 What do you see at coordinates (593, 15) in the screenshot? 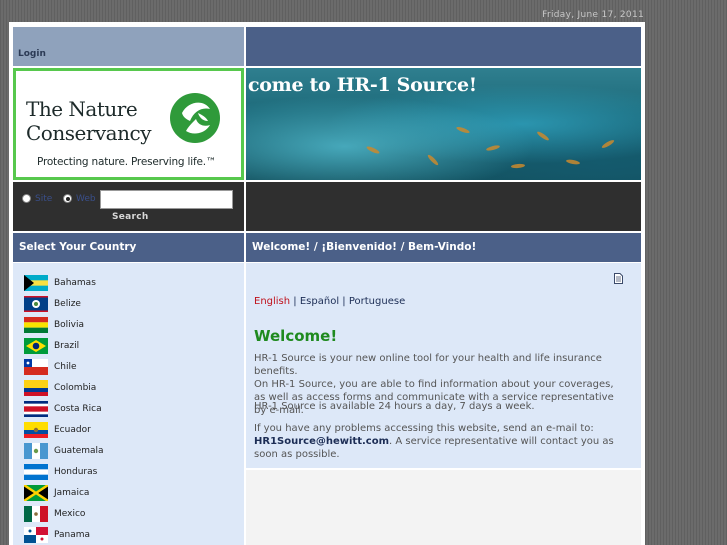
I see `date-text: Friday, June 17, 2011` at bounding box center [593, 15].